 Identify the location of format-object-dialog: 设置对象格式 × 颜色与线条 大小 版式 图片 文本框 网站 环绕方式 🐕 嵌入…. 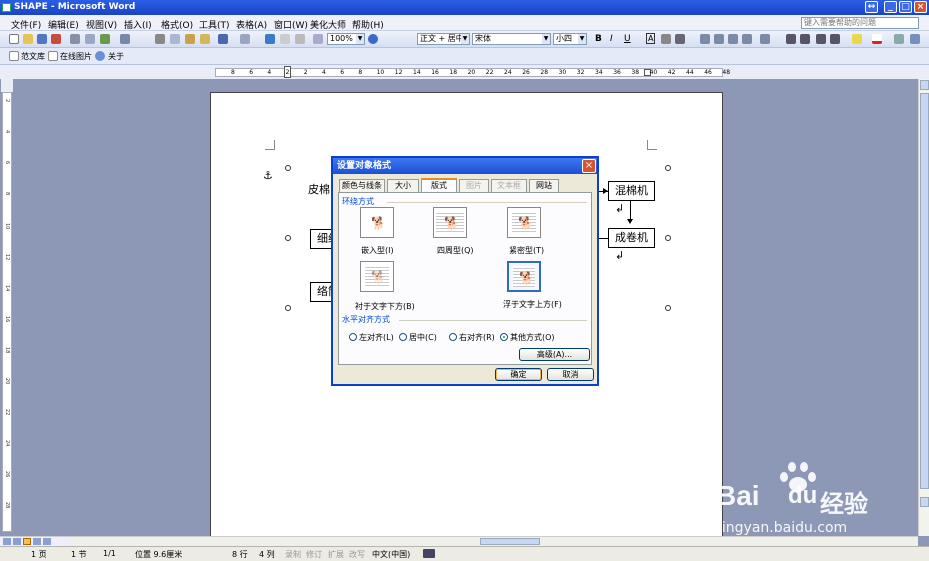
(465, 271).